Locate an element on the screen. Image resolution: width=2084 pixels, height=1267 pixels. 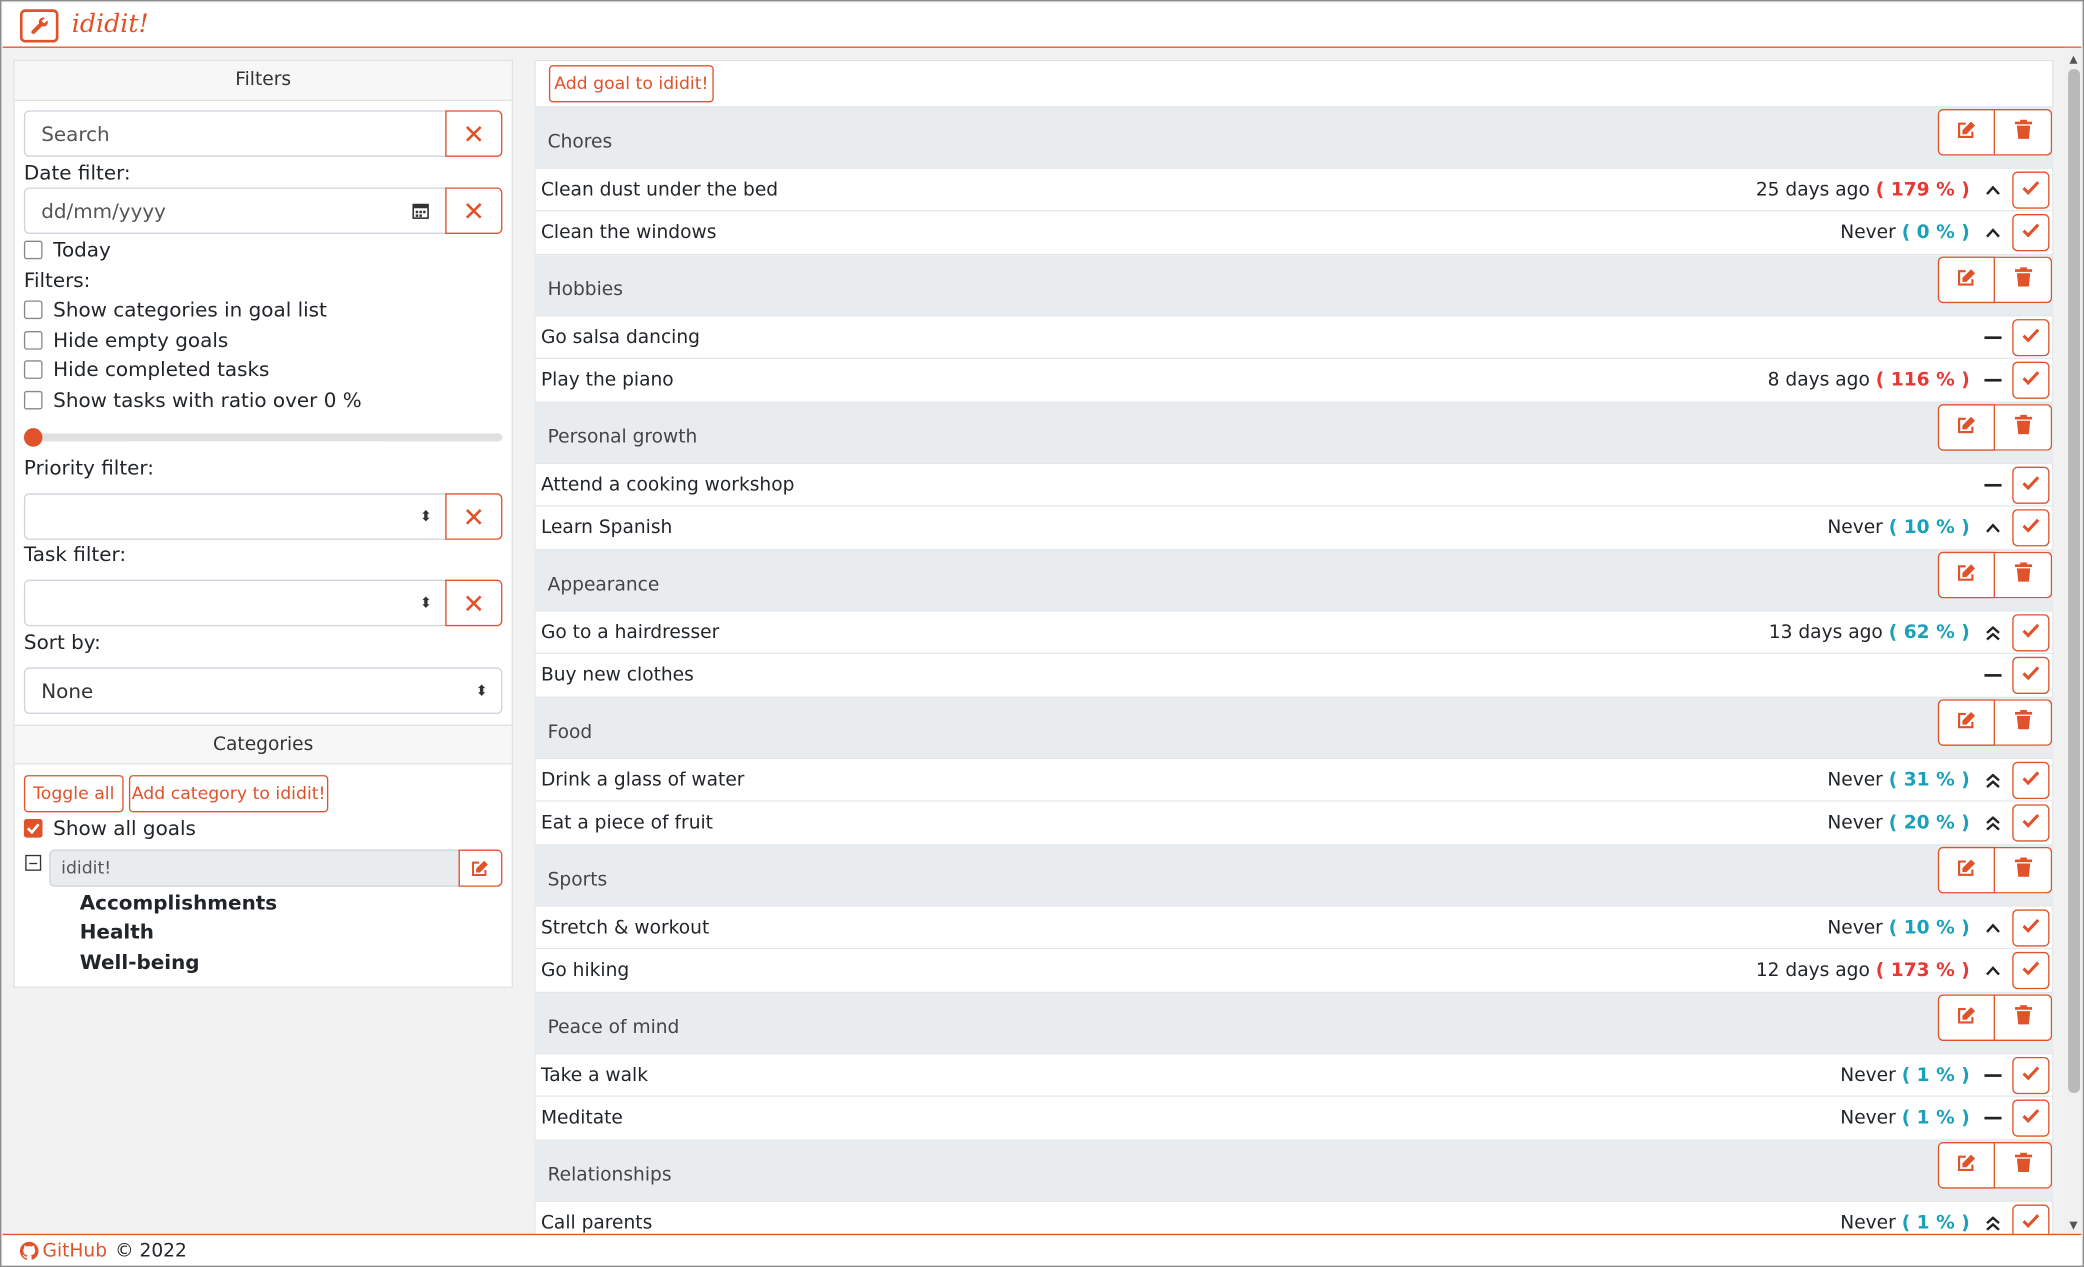
date-input: dd/mm/yyyy is located at coordinates (235, 210).